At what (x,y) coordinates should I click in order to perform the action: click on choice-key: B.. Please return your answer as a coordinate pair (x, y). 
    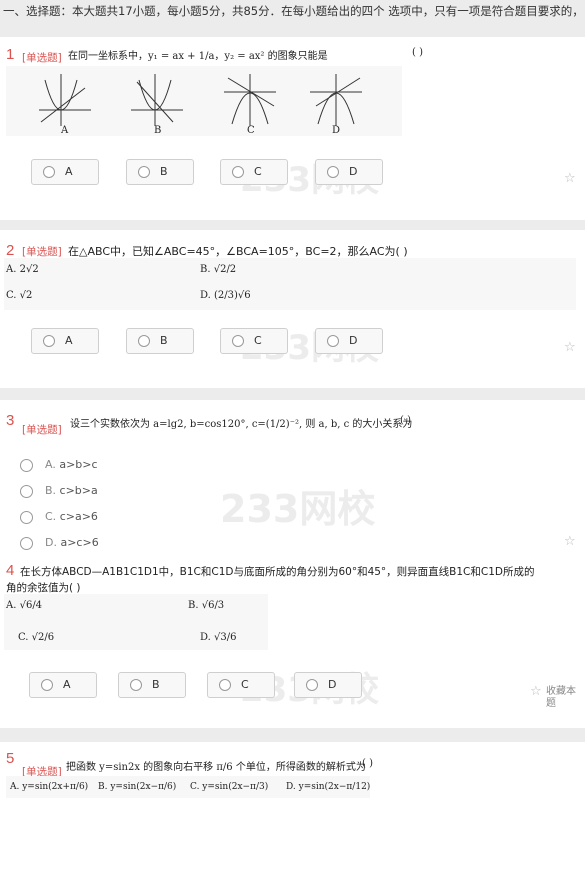
    Looking at the image, I should click on (51, 490).